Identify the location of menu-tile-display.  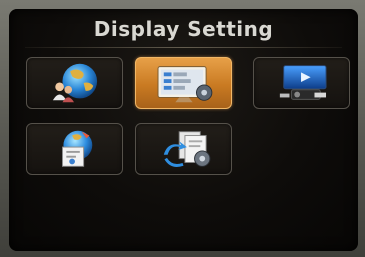
(183, 83).